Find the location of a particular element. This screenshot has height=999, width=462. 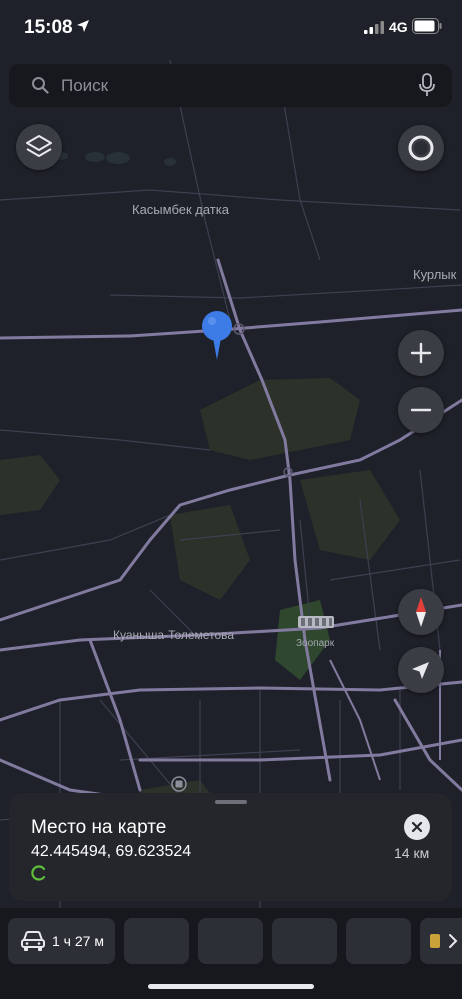

zoom-out-button is located at coordinates (421, 410).